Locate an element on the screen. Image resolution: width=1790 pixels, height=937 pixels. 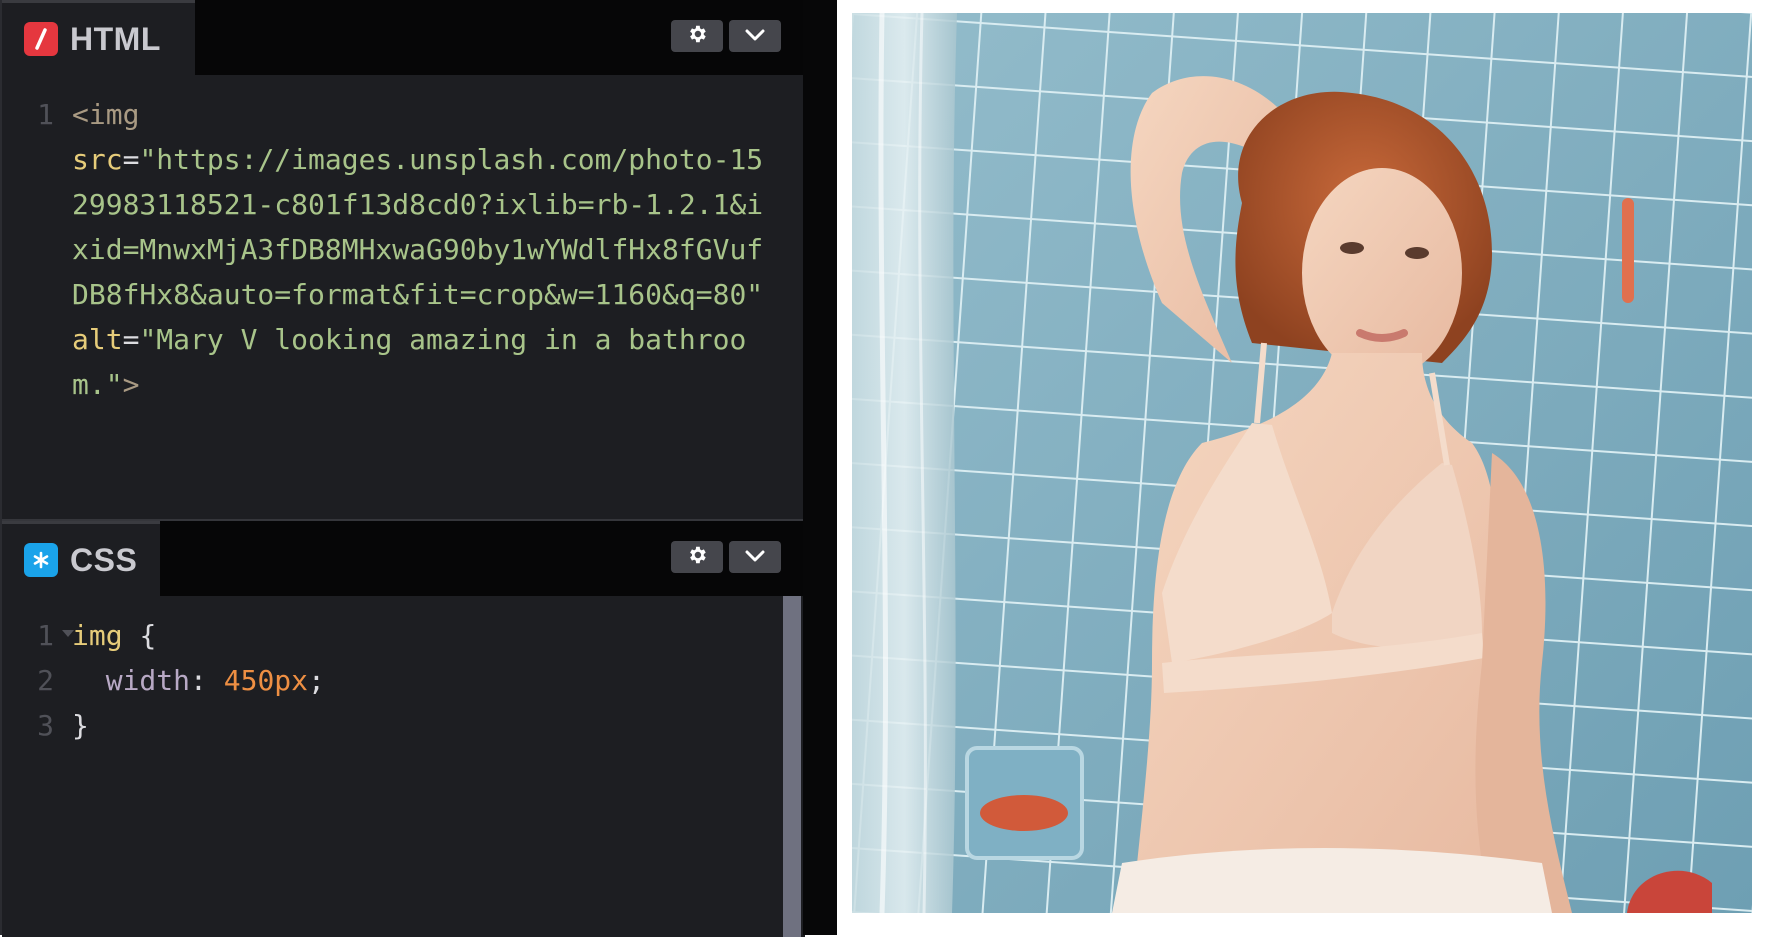
resize-divider is located at coordinates (820, 467).